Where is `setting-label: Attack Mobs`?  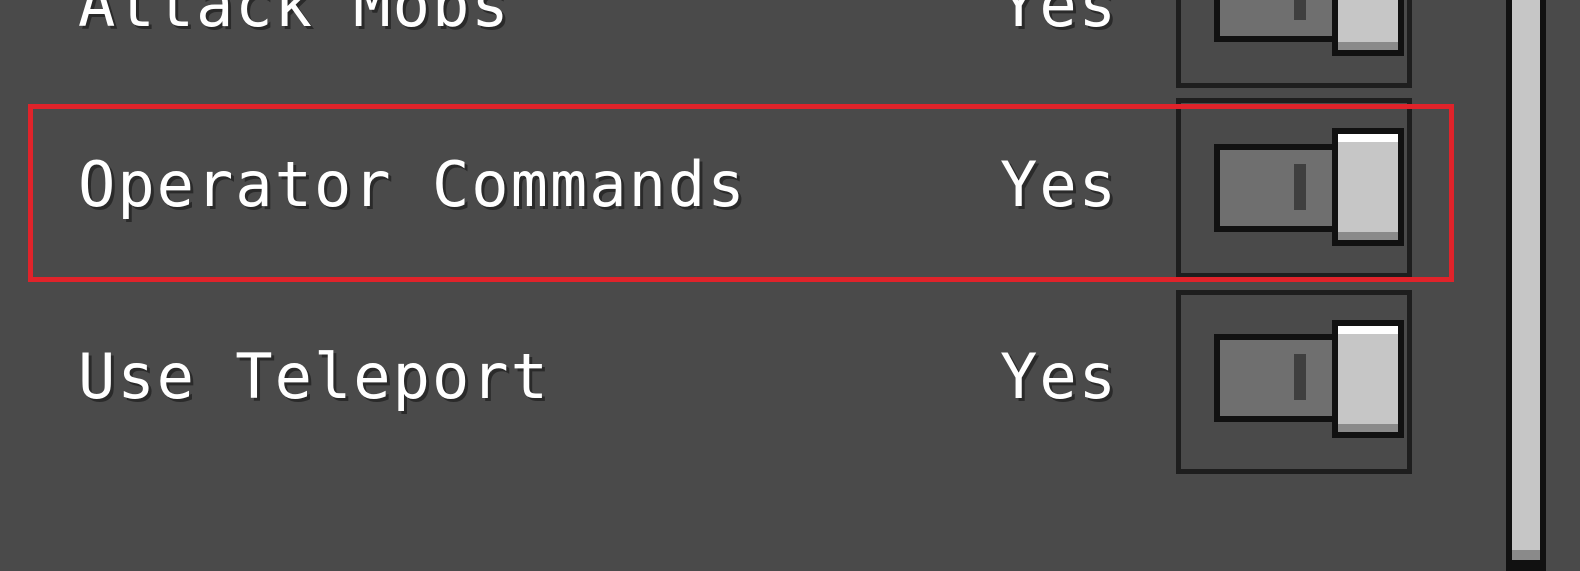 setting-label: Attack Mobs is located at coordinates (294, 20).